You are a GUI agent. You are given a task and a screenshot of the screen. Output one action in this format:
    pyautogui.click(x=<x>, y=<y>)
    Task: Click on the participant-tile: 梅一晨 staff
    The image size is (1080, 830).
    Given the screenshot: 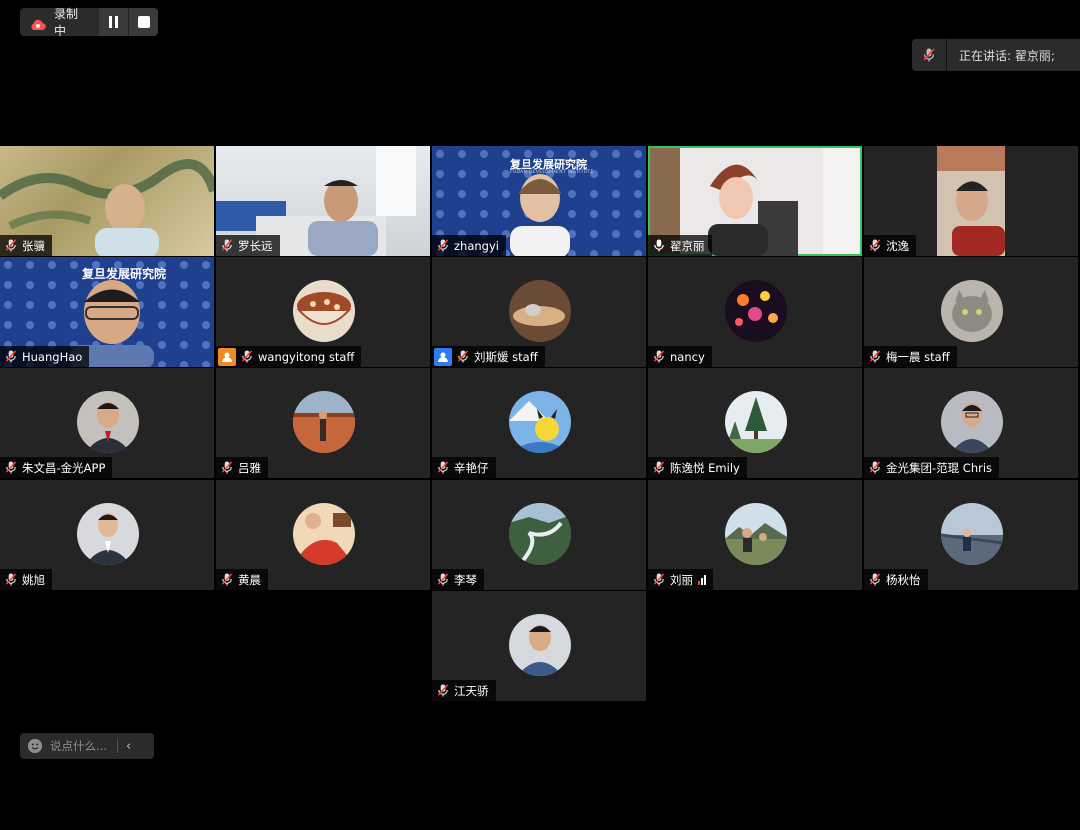 What is the action you would take?
    pyautogui.click(x=971, y=312)
    